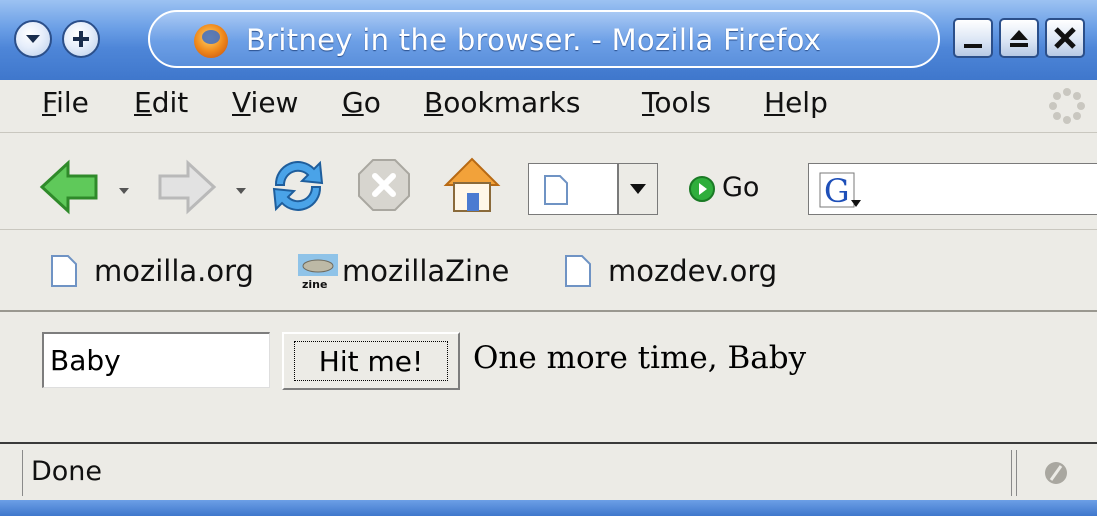  I want to click on bookmark-label: mozillaZine, so click(426, 271).